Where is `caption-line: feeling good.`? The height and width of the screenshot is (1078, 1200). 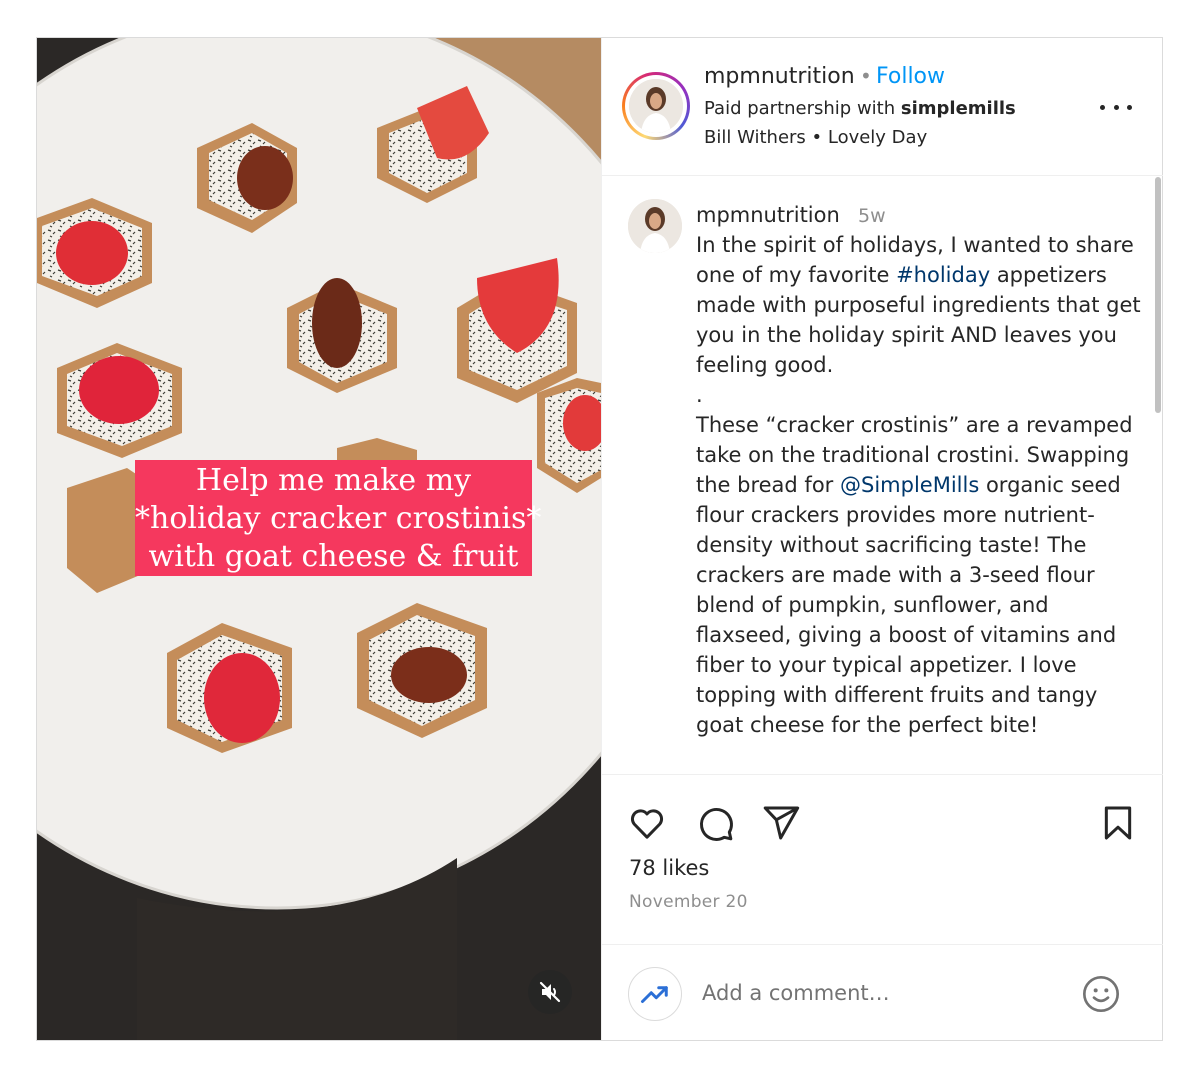 caption-line: feeling good. is located at coordinates (765, 365).